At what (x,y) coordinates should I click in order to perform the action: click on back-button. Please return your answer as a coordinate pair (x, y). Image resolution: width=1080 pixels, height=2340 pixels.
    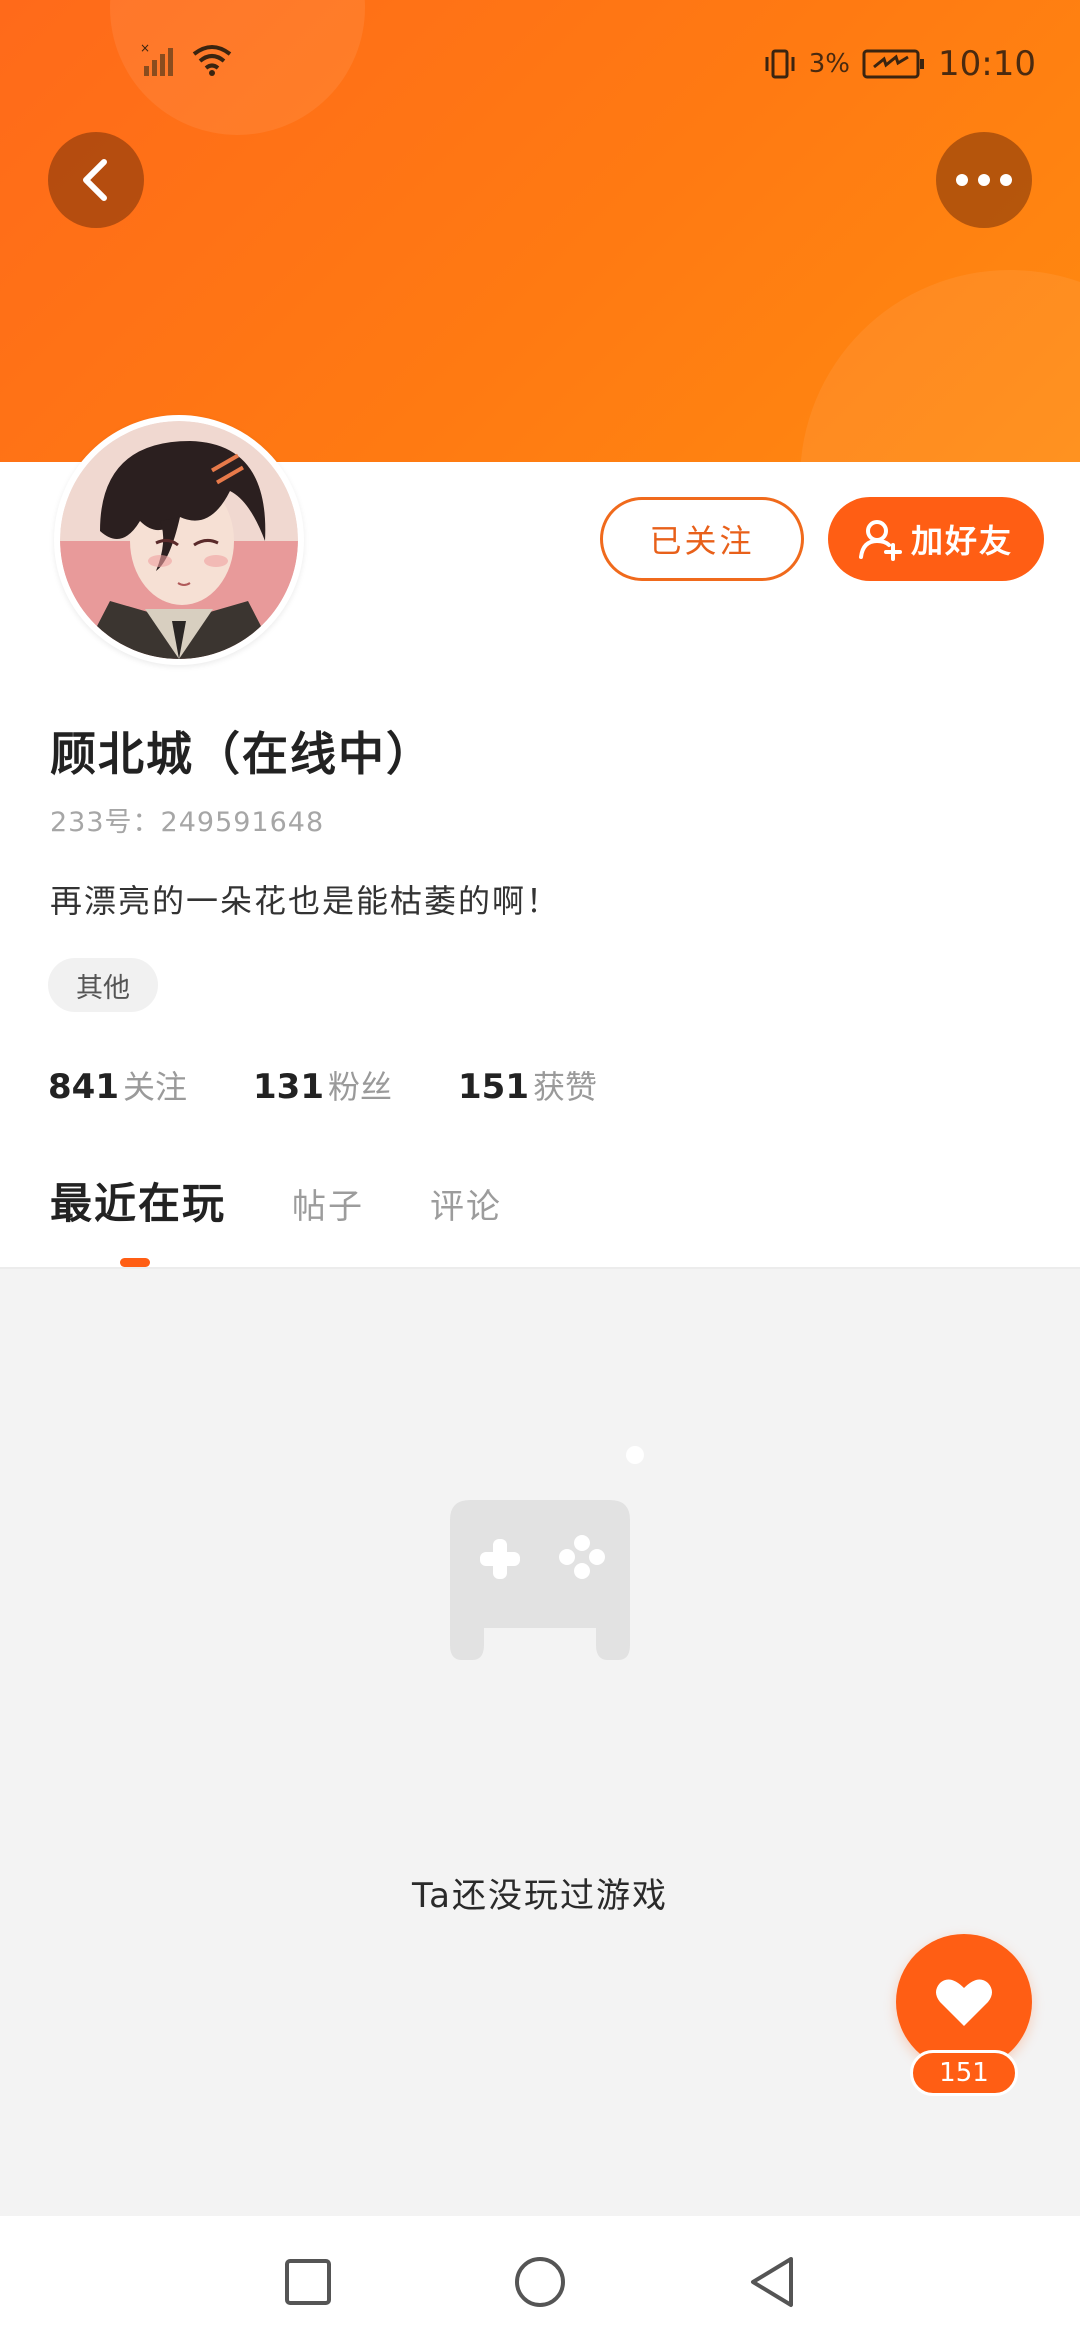
    Looking at the image, I should click on (96, 180).